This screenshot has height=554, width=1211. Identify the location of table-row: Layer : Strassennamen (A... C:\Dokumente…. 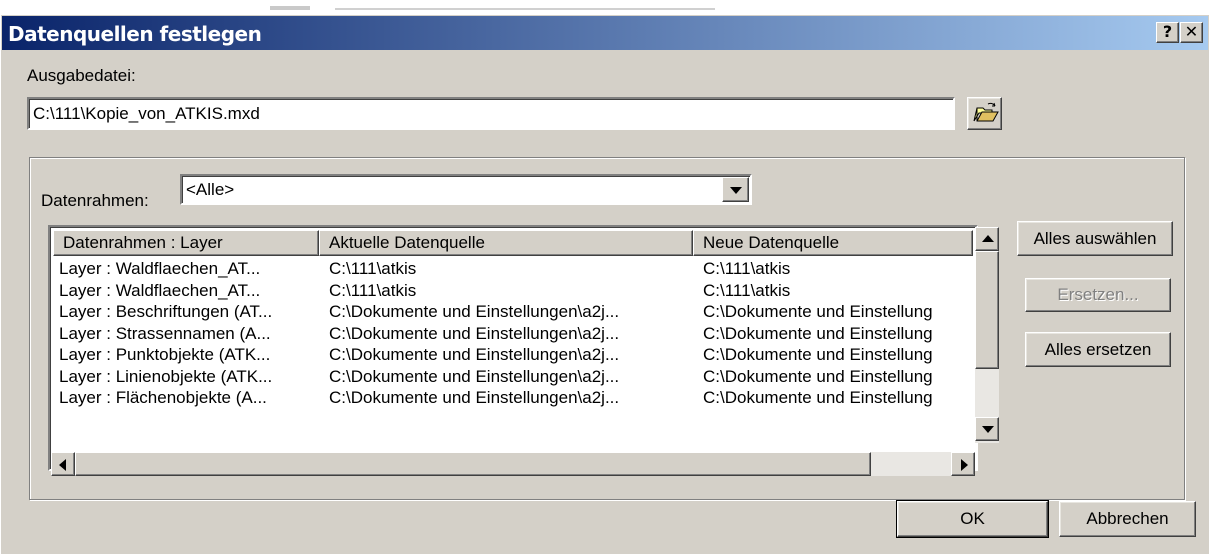
(514, 334).